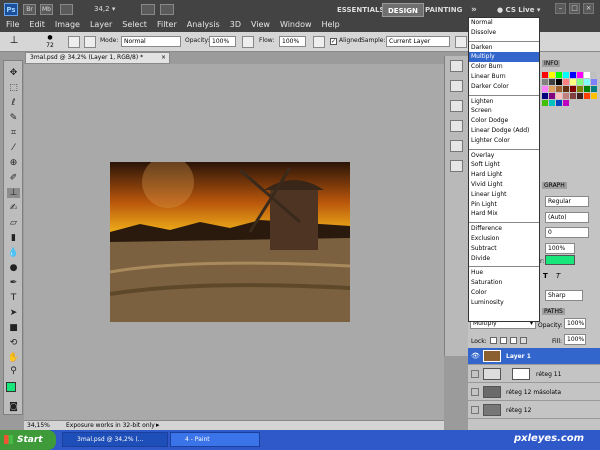  What do you see at coordinates (503, 340) in the screenshot?
I see `lock-image-icon` at bounding box center [503, 340].